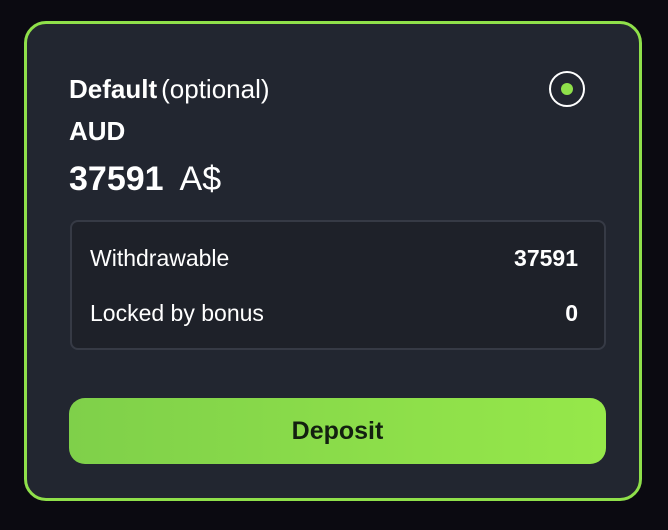  I want to click on radio-selected-dot, so click(567, 89).